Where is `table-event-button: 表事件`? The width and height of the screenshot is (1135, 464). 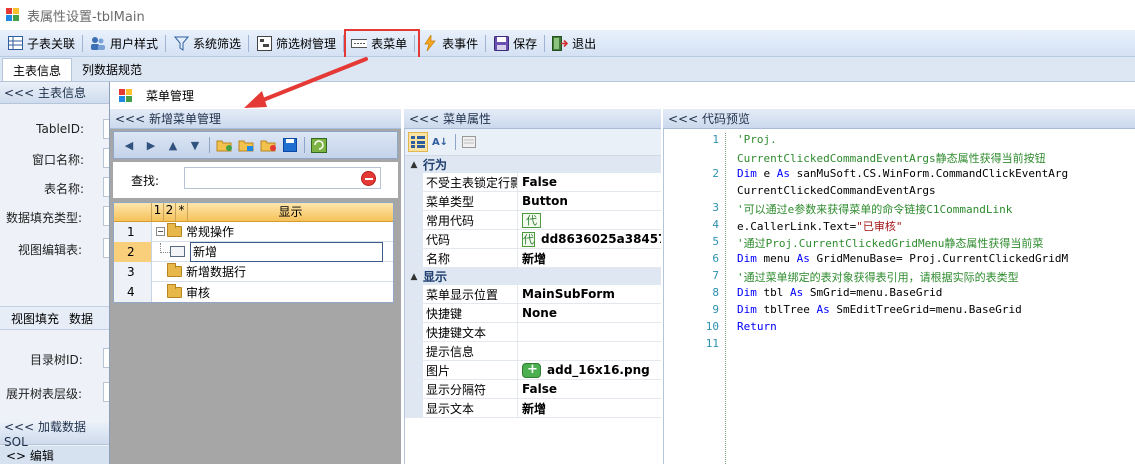 table-event-button: 表事件 is located at coordinates (450, 43).